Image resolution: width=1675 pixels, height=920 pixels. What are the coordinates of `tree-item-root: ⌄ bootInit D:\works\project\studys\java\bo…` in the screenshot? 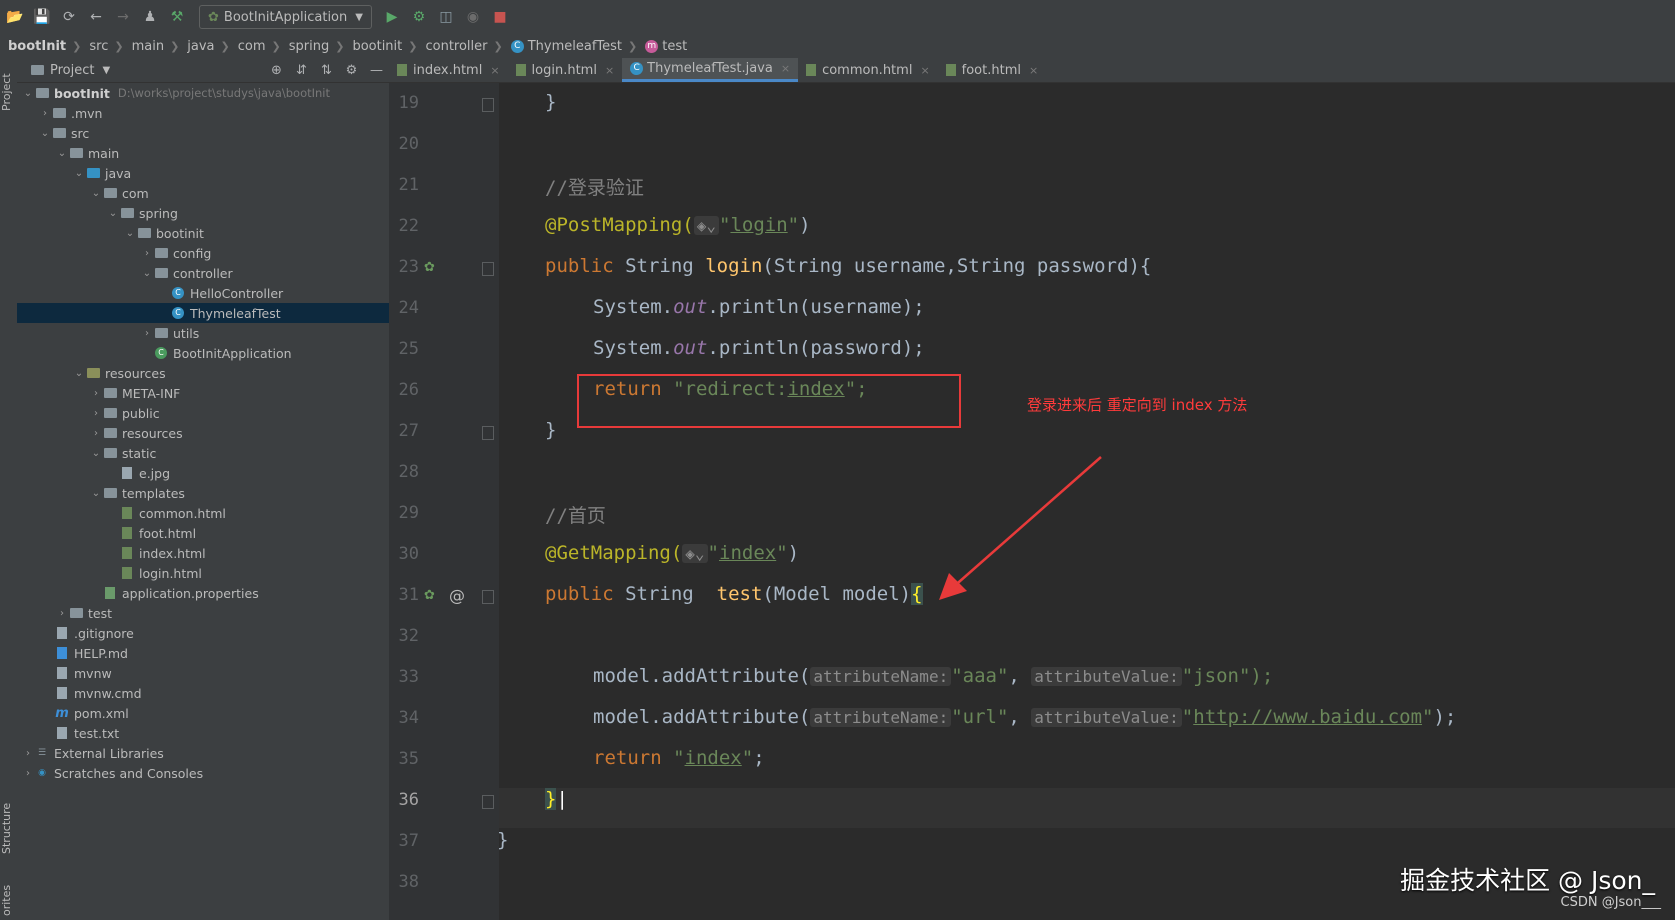 It's located at (203, 93).